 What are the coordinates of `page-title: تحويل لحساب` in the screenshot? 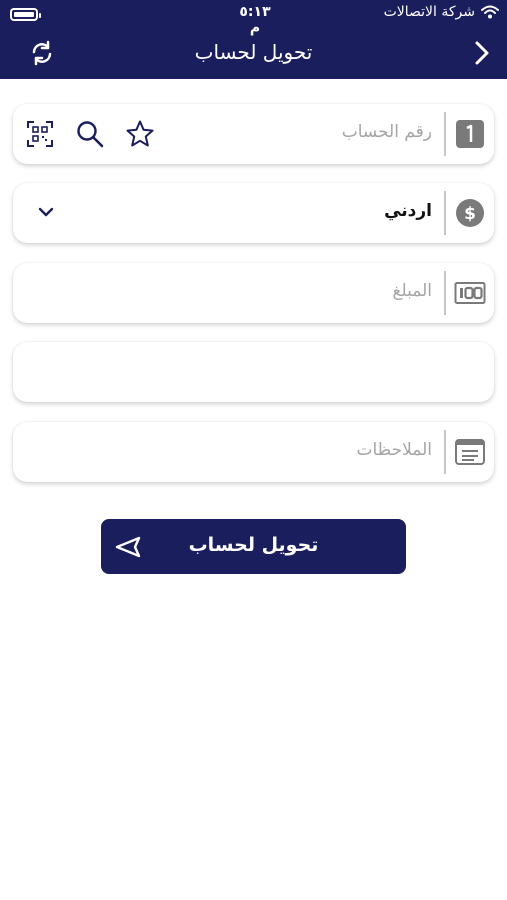 It's located at (253, 52).